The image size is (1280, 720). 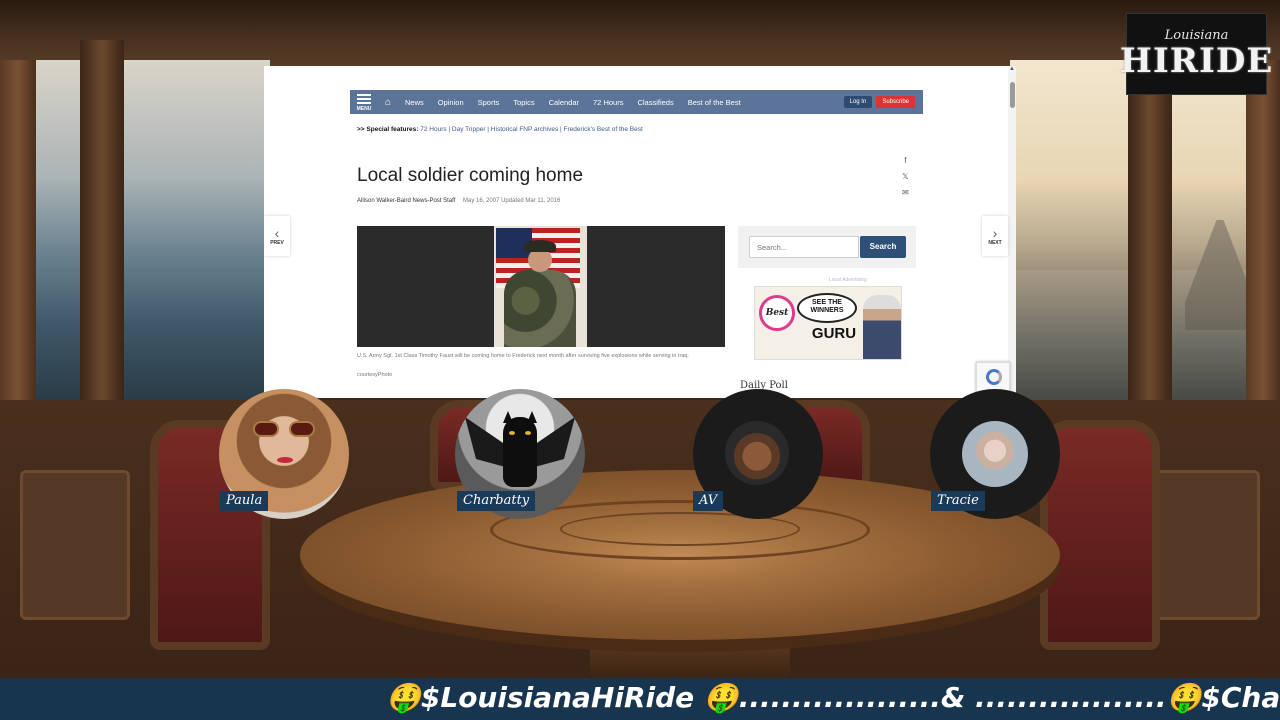 I want to click on share-icons: f 𝕏 ✉, so click(x=905, y=176).